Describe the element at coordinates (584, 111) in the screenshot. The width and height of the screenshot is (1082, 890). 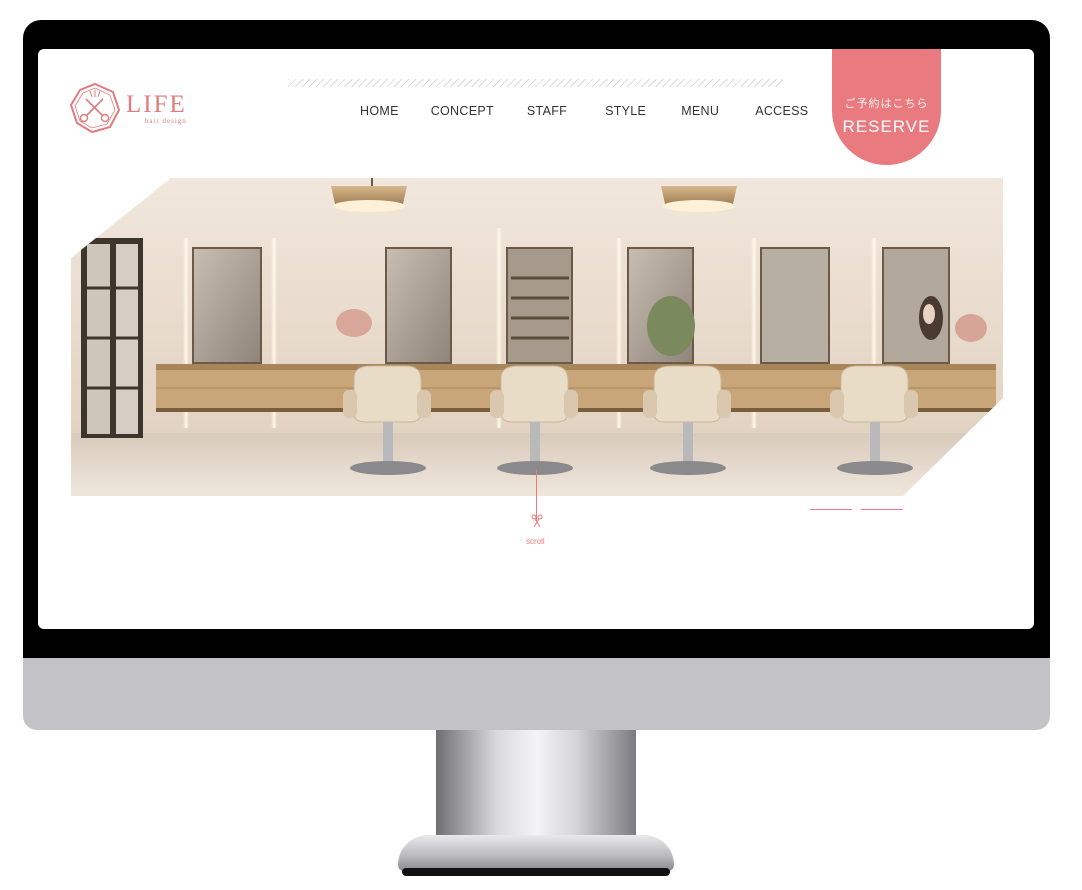
I see `main-nav: HOME CONCEPT STAFF STYLE MENU ACCESS` at that location.